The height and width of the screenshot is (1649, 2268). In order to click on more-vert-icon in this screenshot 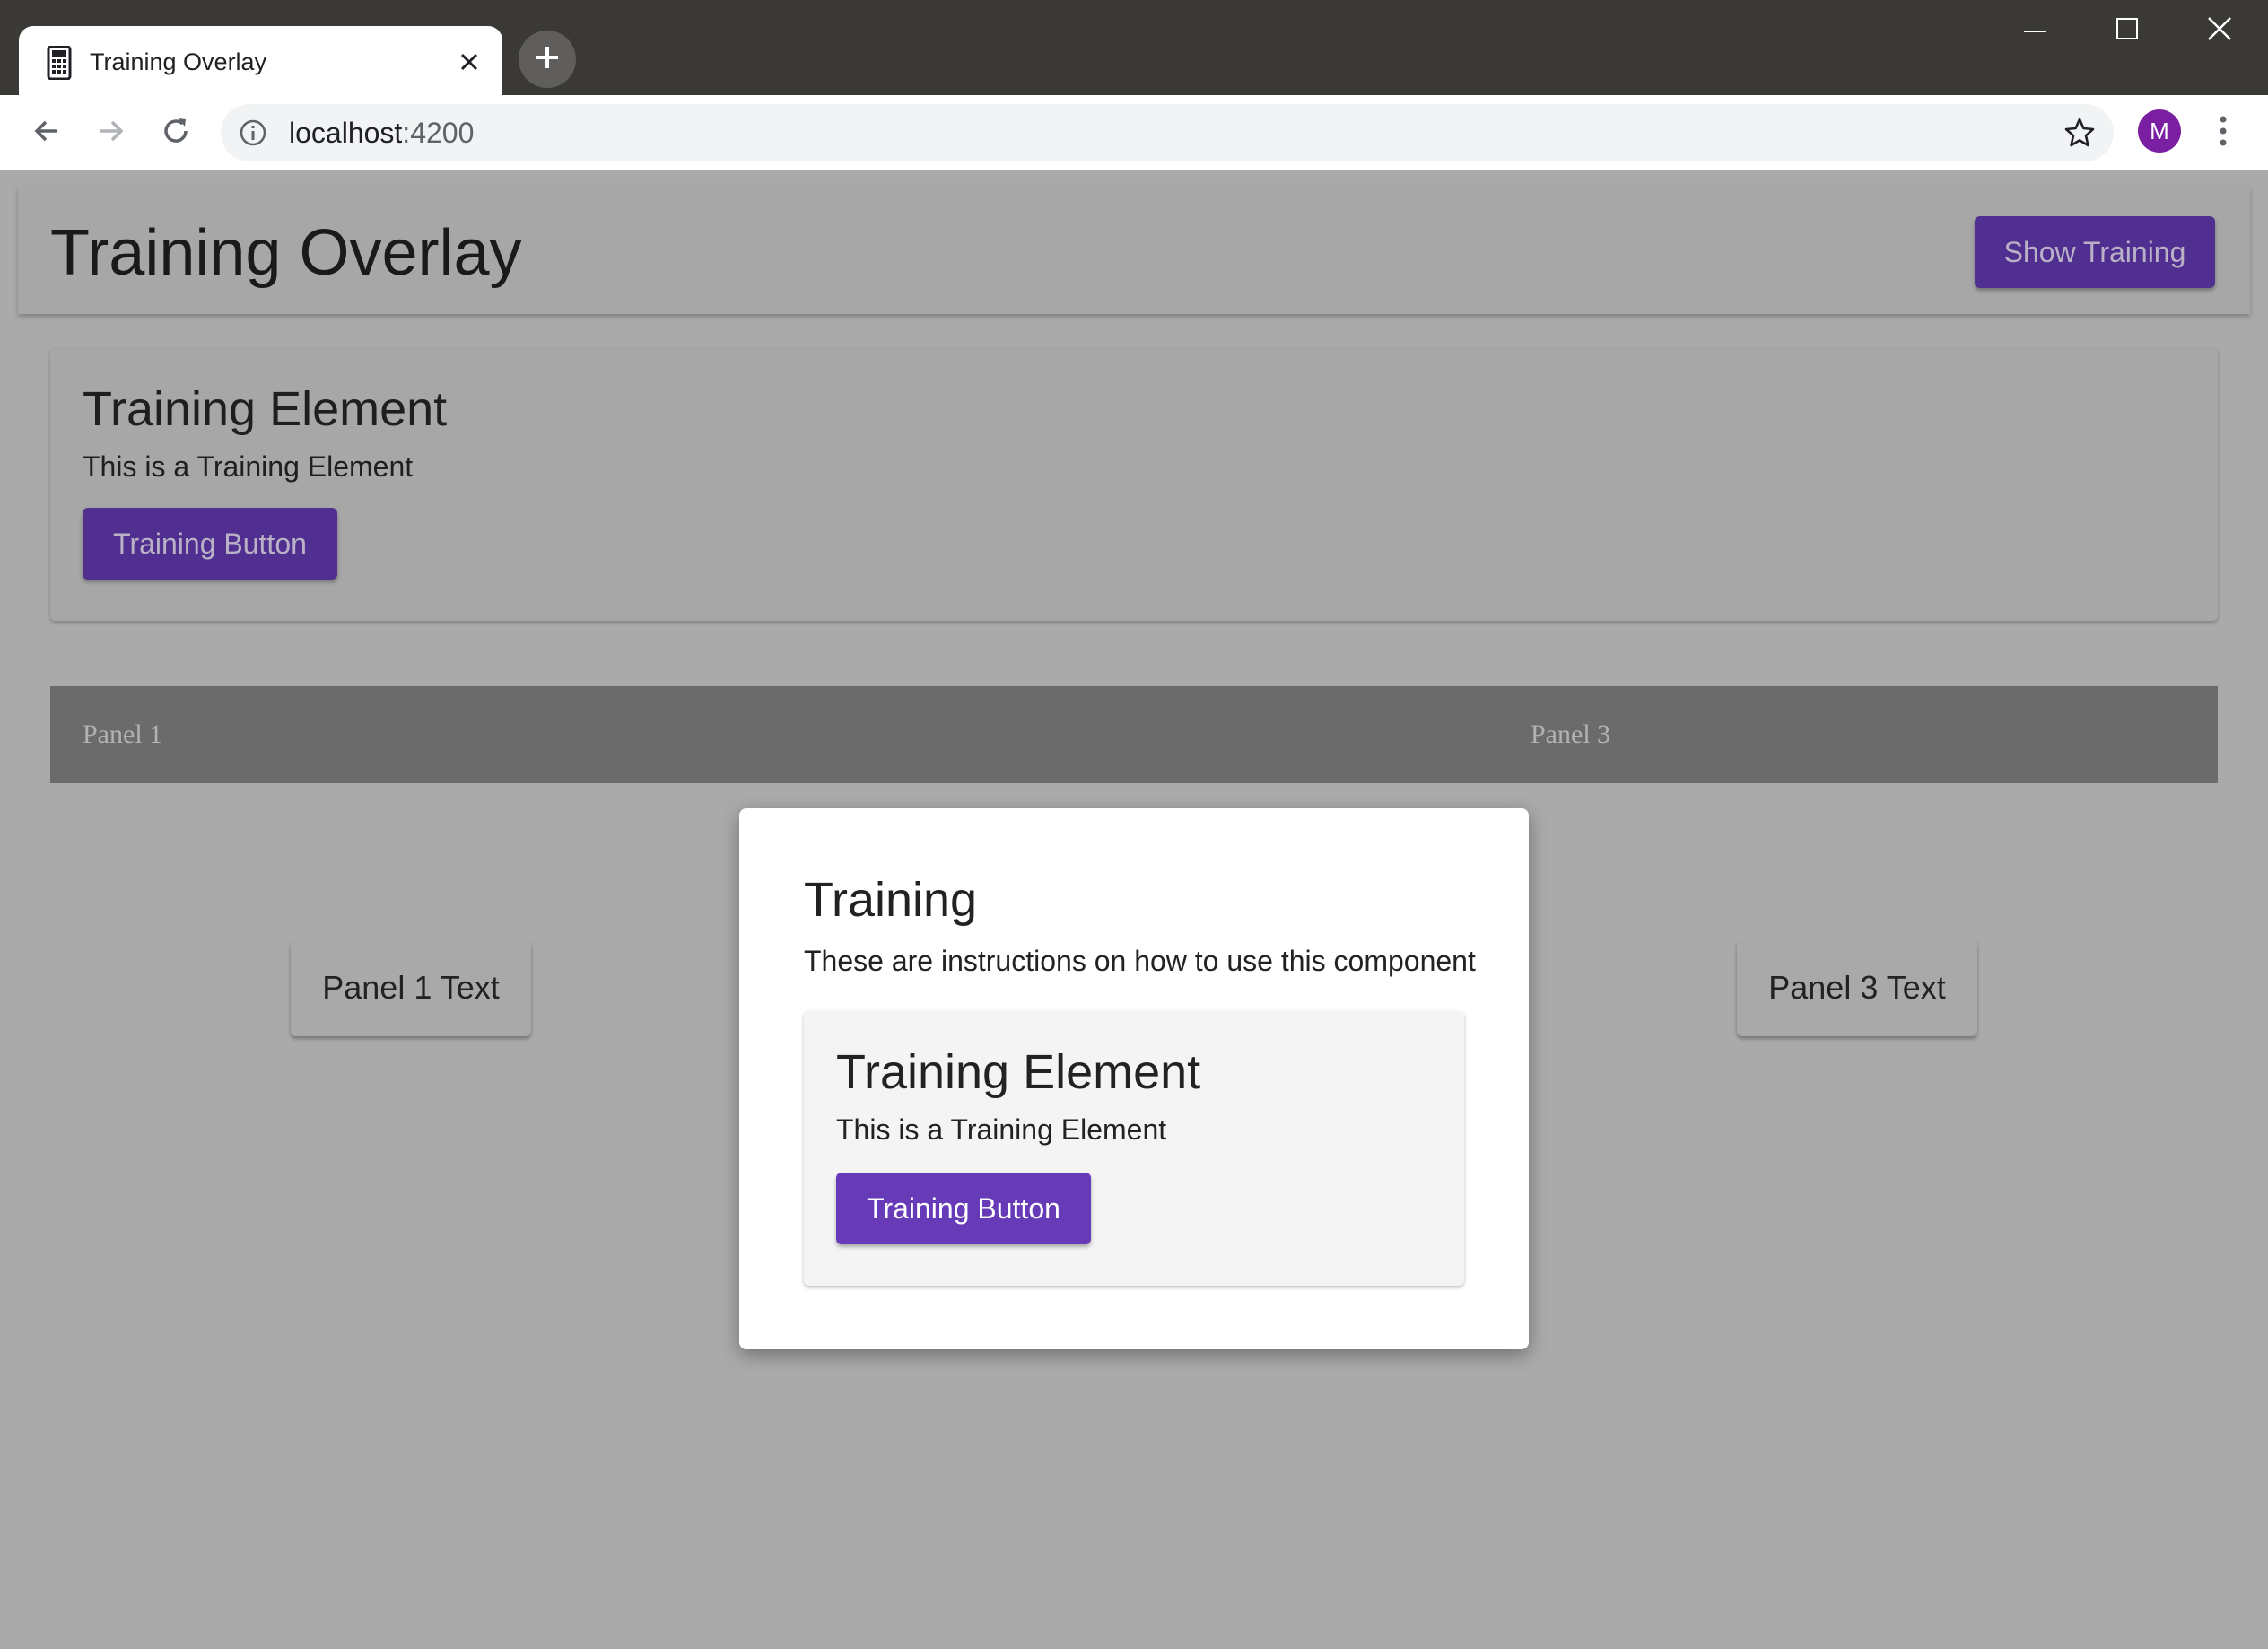, I will do `click(2223, 133)`.